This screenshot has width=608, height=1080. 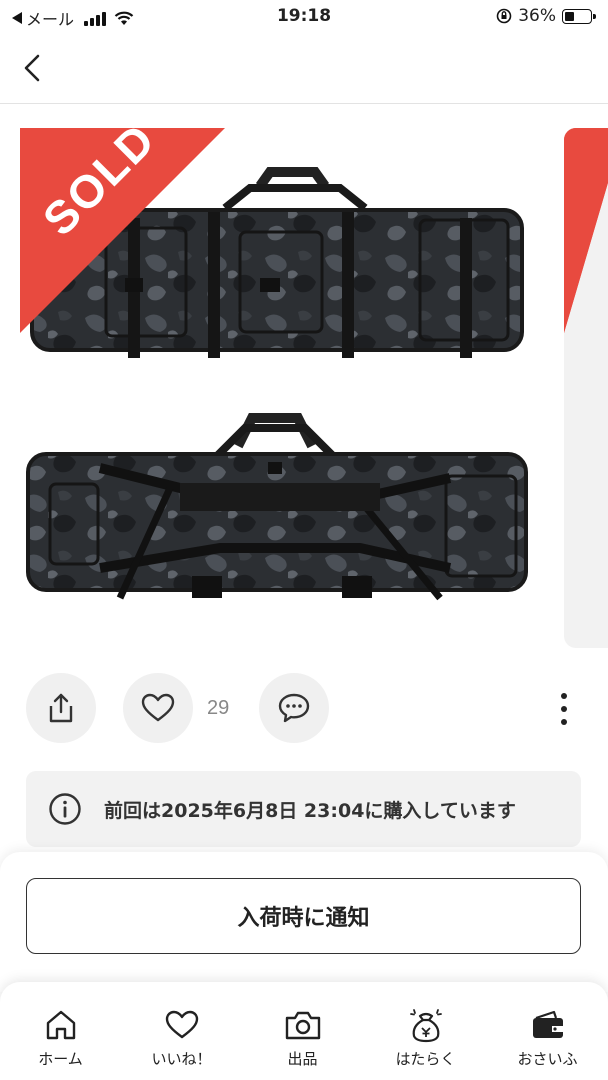 What do you see at coordinates (547, 1024) in the screenshot?
I see `wallet-icon` at bounding box center [547, 1024].